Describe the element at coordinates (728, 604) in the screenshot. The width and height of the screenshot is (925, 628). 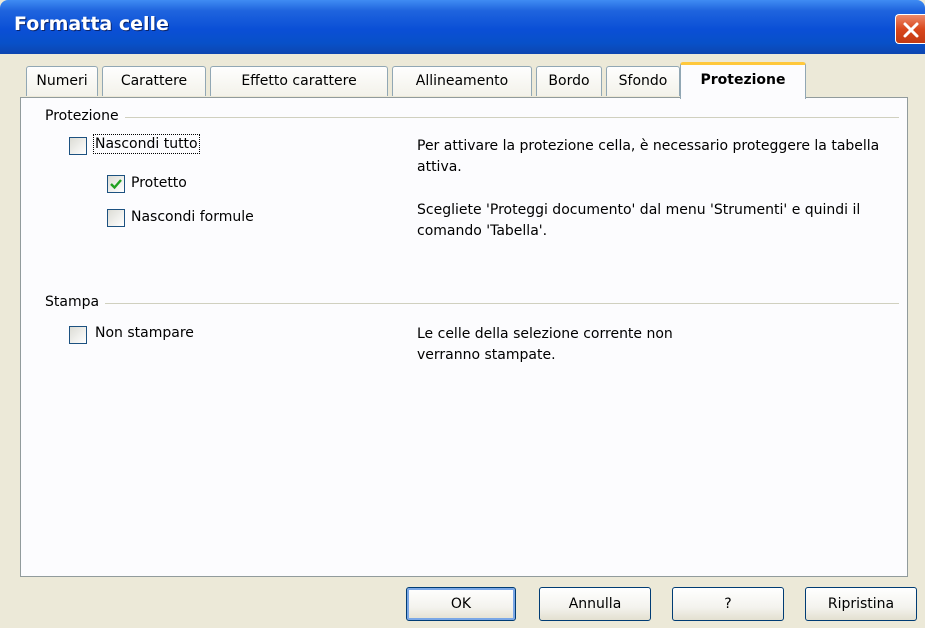
I see `help-button: ?` at that location.